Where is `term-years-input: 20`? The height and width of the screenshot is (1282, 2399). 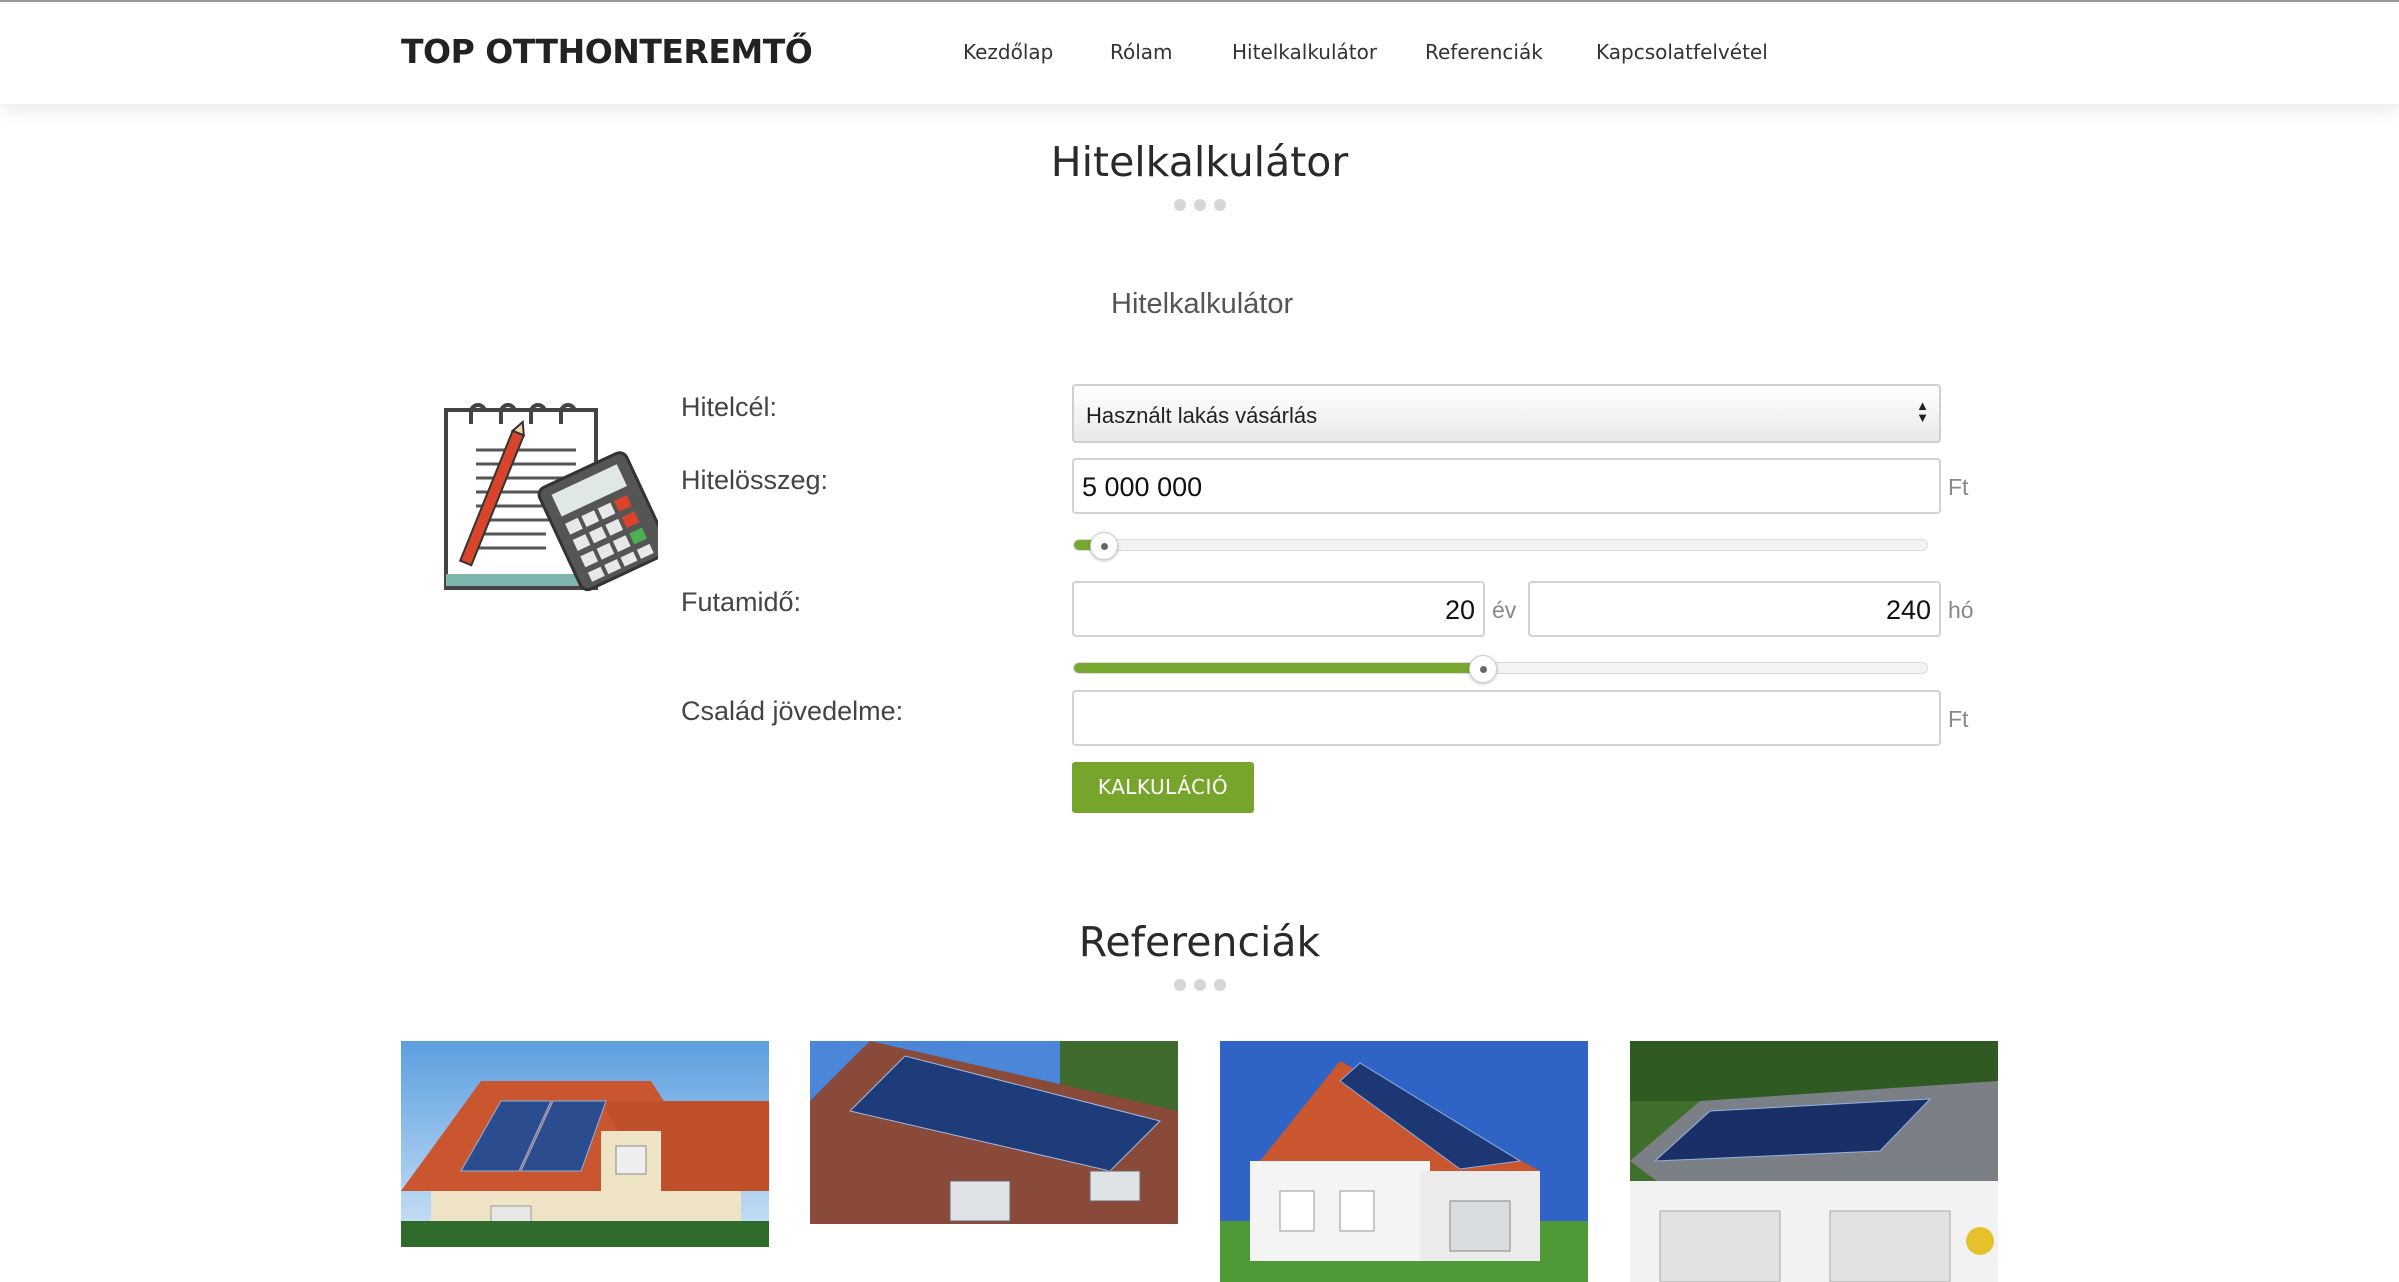 term-years-input: 20 is located at coordinates (1278, 609).